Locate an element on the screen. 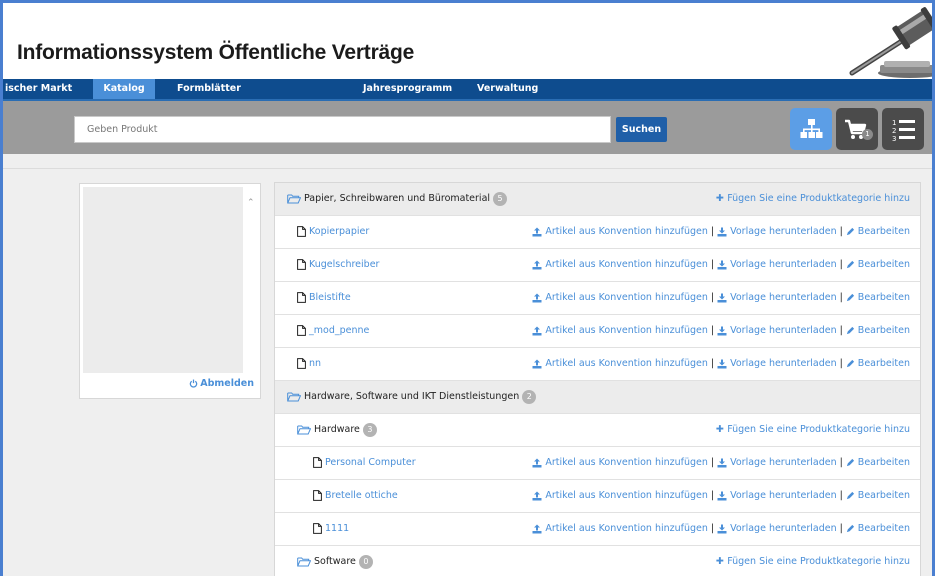  nav-item-jahresprogramm: Jahresprogramm is located at coordinates (413, 89).